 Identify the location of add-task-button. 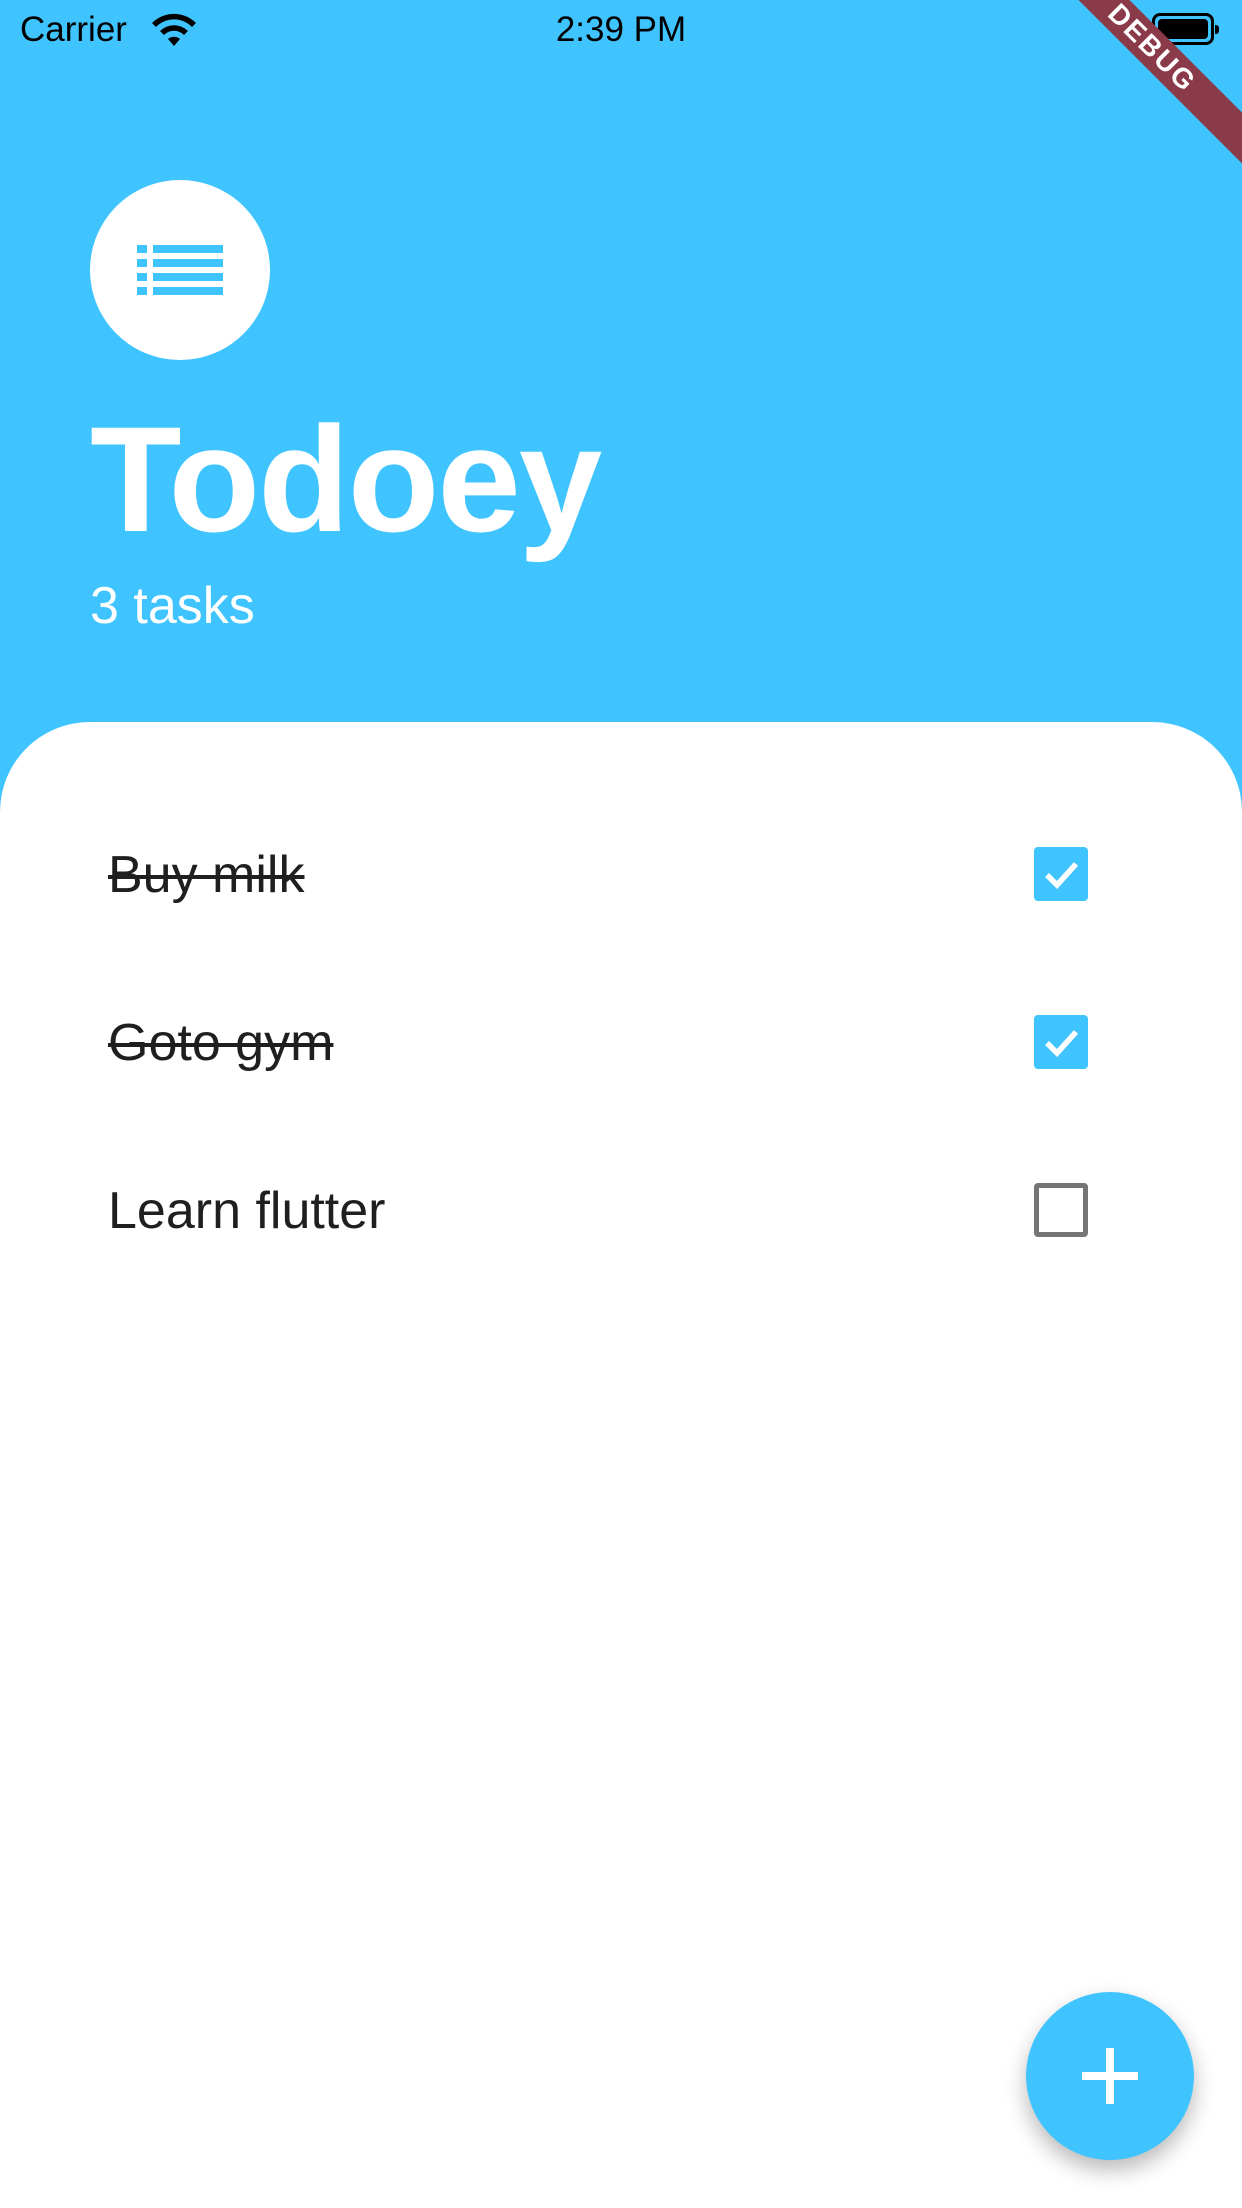
(1110, 2076).